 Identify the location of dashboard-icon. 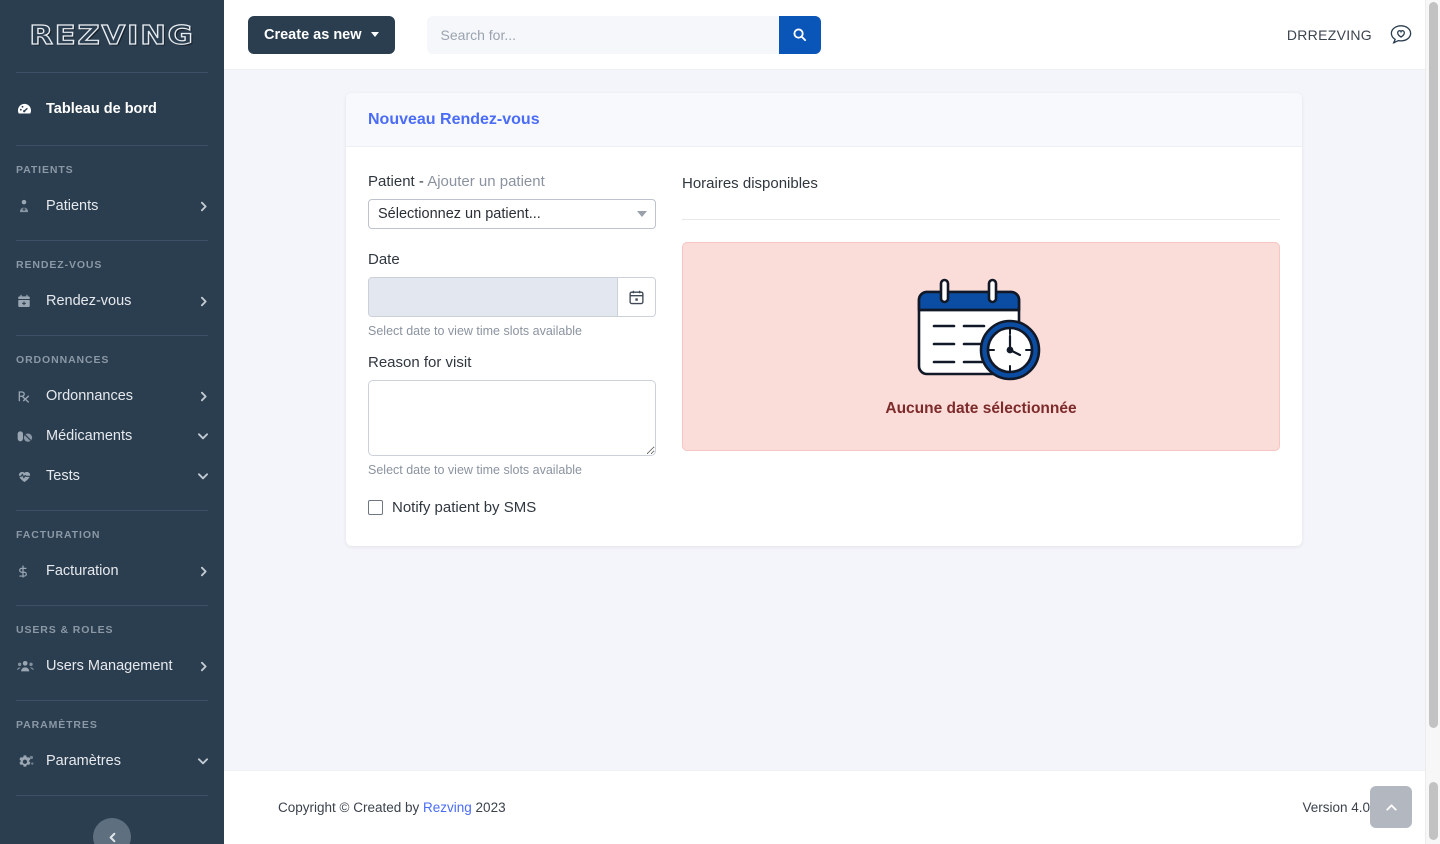
(27, 109).